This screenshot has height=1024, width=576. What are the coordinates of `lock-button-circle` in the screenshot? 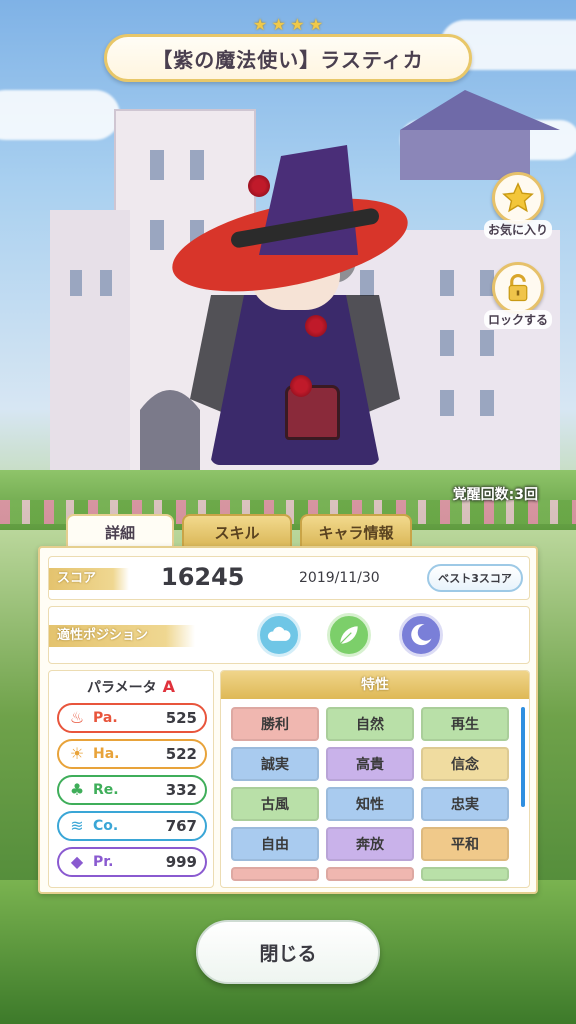 It's located at (518, 288).